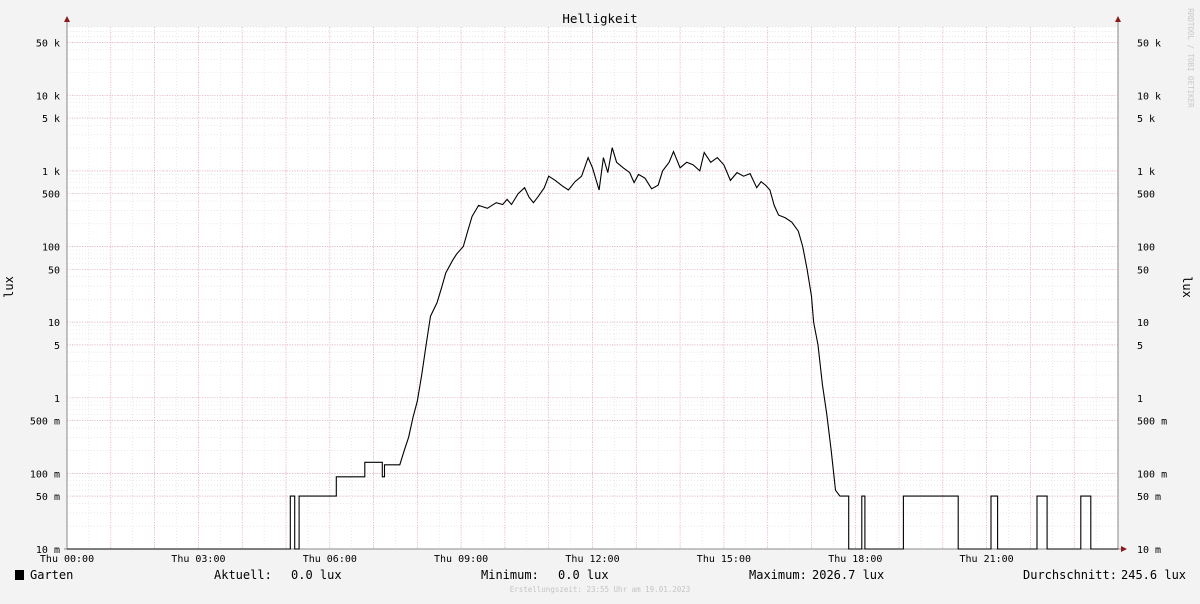 The image size is (1200, 604). Describe the element at coordinates (54, 270) in the screenshot. I see `y-tick-label-left: 50` at that location.